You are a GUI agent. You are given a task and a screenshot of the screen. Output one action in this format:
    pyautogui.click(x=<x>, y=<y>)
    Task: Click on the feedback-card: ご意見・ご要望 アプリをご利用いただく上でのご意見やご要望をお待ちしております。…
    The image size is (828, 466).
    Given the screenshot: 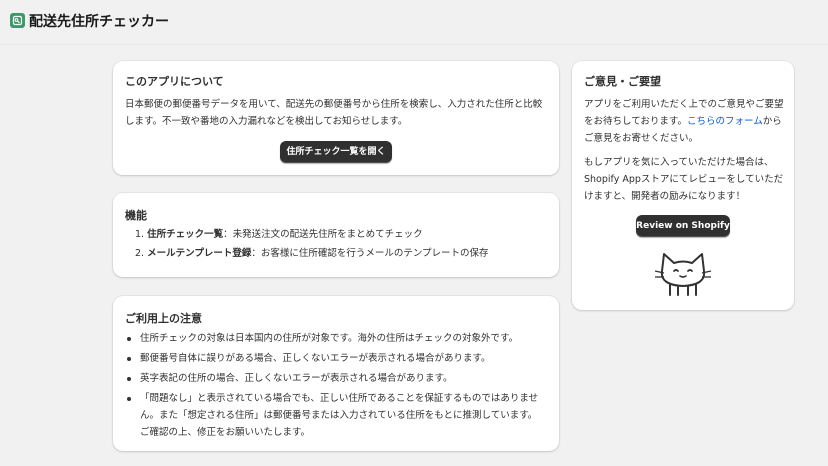 What is the action you would take?
    pyautogui.click(x=683, y=185)
    